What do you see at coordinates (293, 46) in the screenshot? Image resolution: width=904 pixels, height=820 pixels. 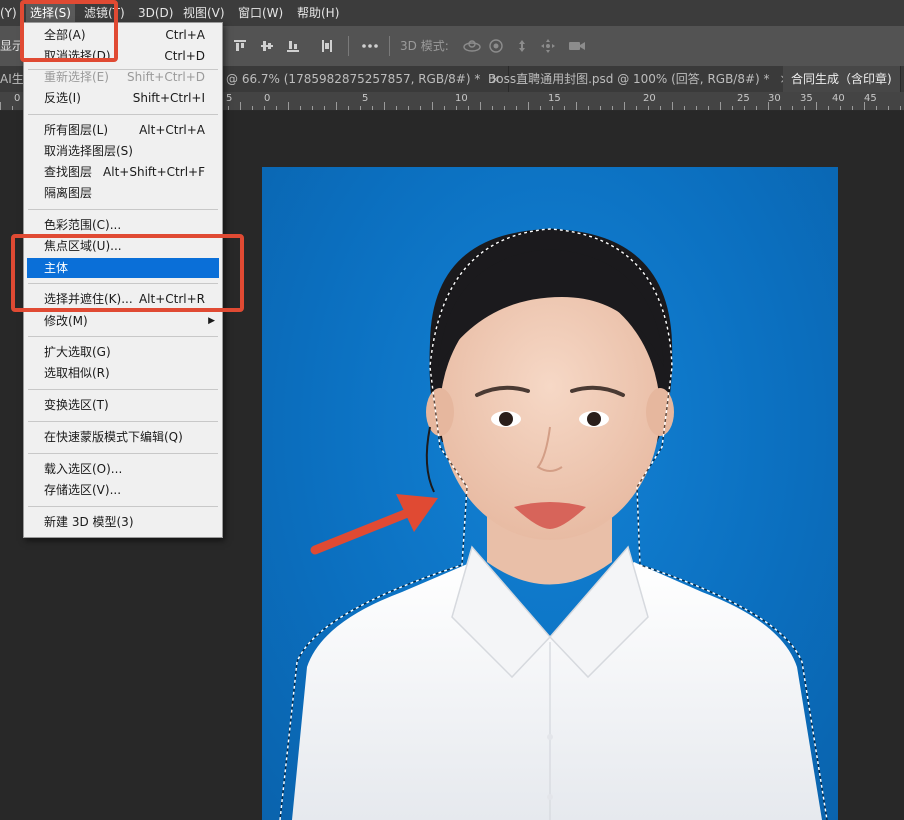 I see `align-bottom-icon` at bounding box center [293, 46].